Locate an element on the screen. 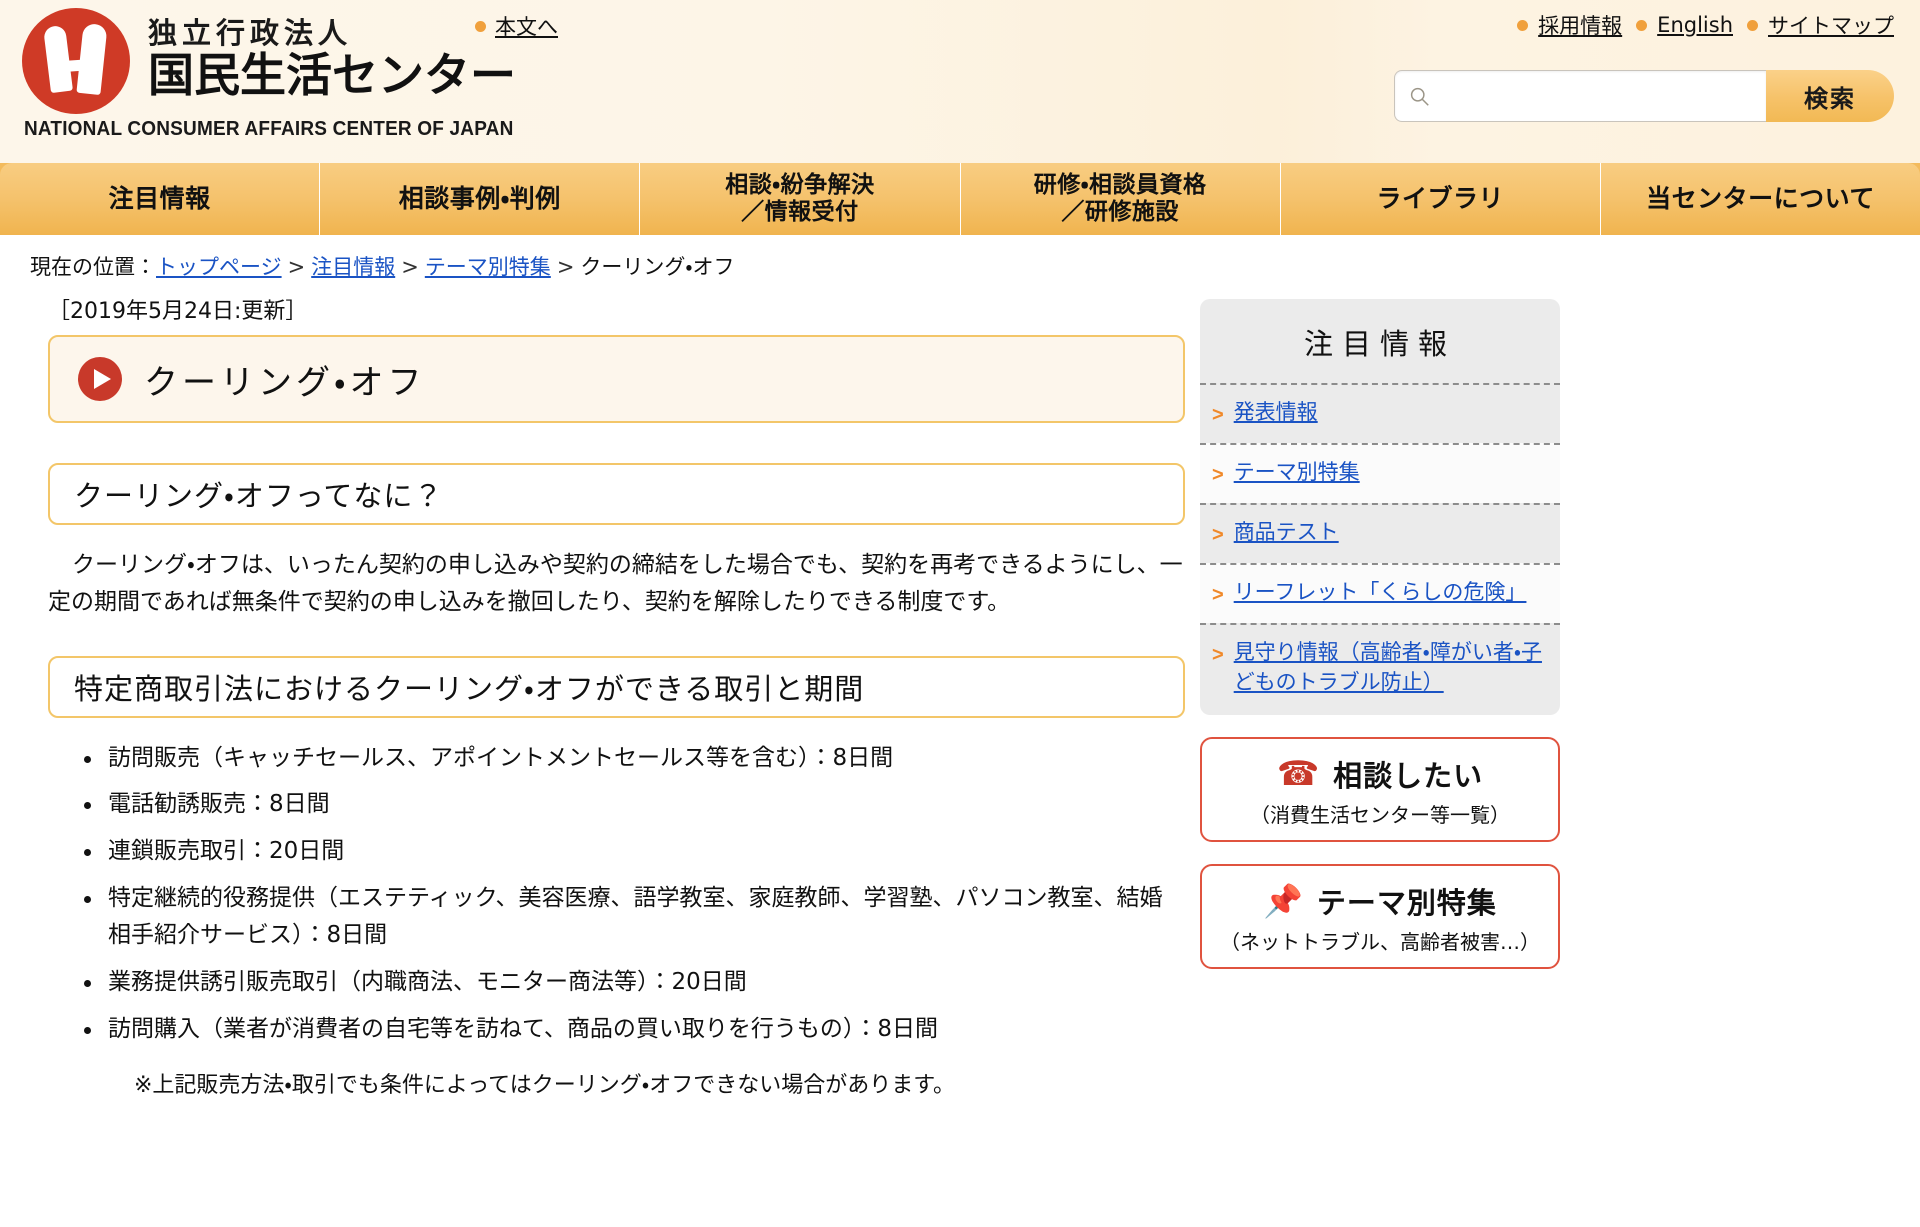 Image resolution: width=1920 pixels, height=1227 pixels. gnav-item-consultation: 相談・紛争解決 ／情報受付 is located at coordinates (800, 199).